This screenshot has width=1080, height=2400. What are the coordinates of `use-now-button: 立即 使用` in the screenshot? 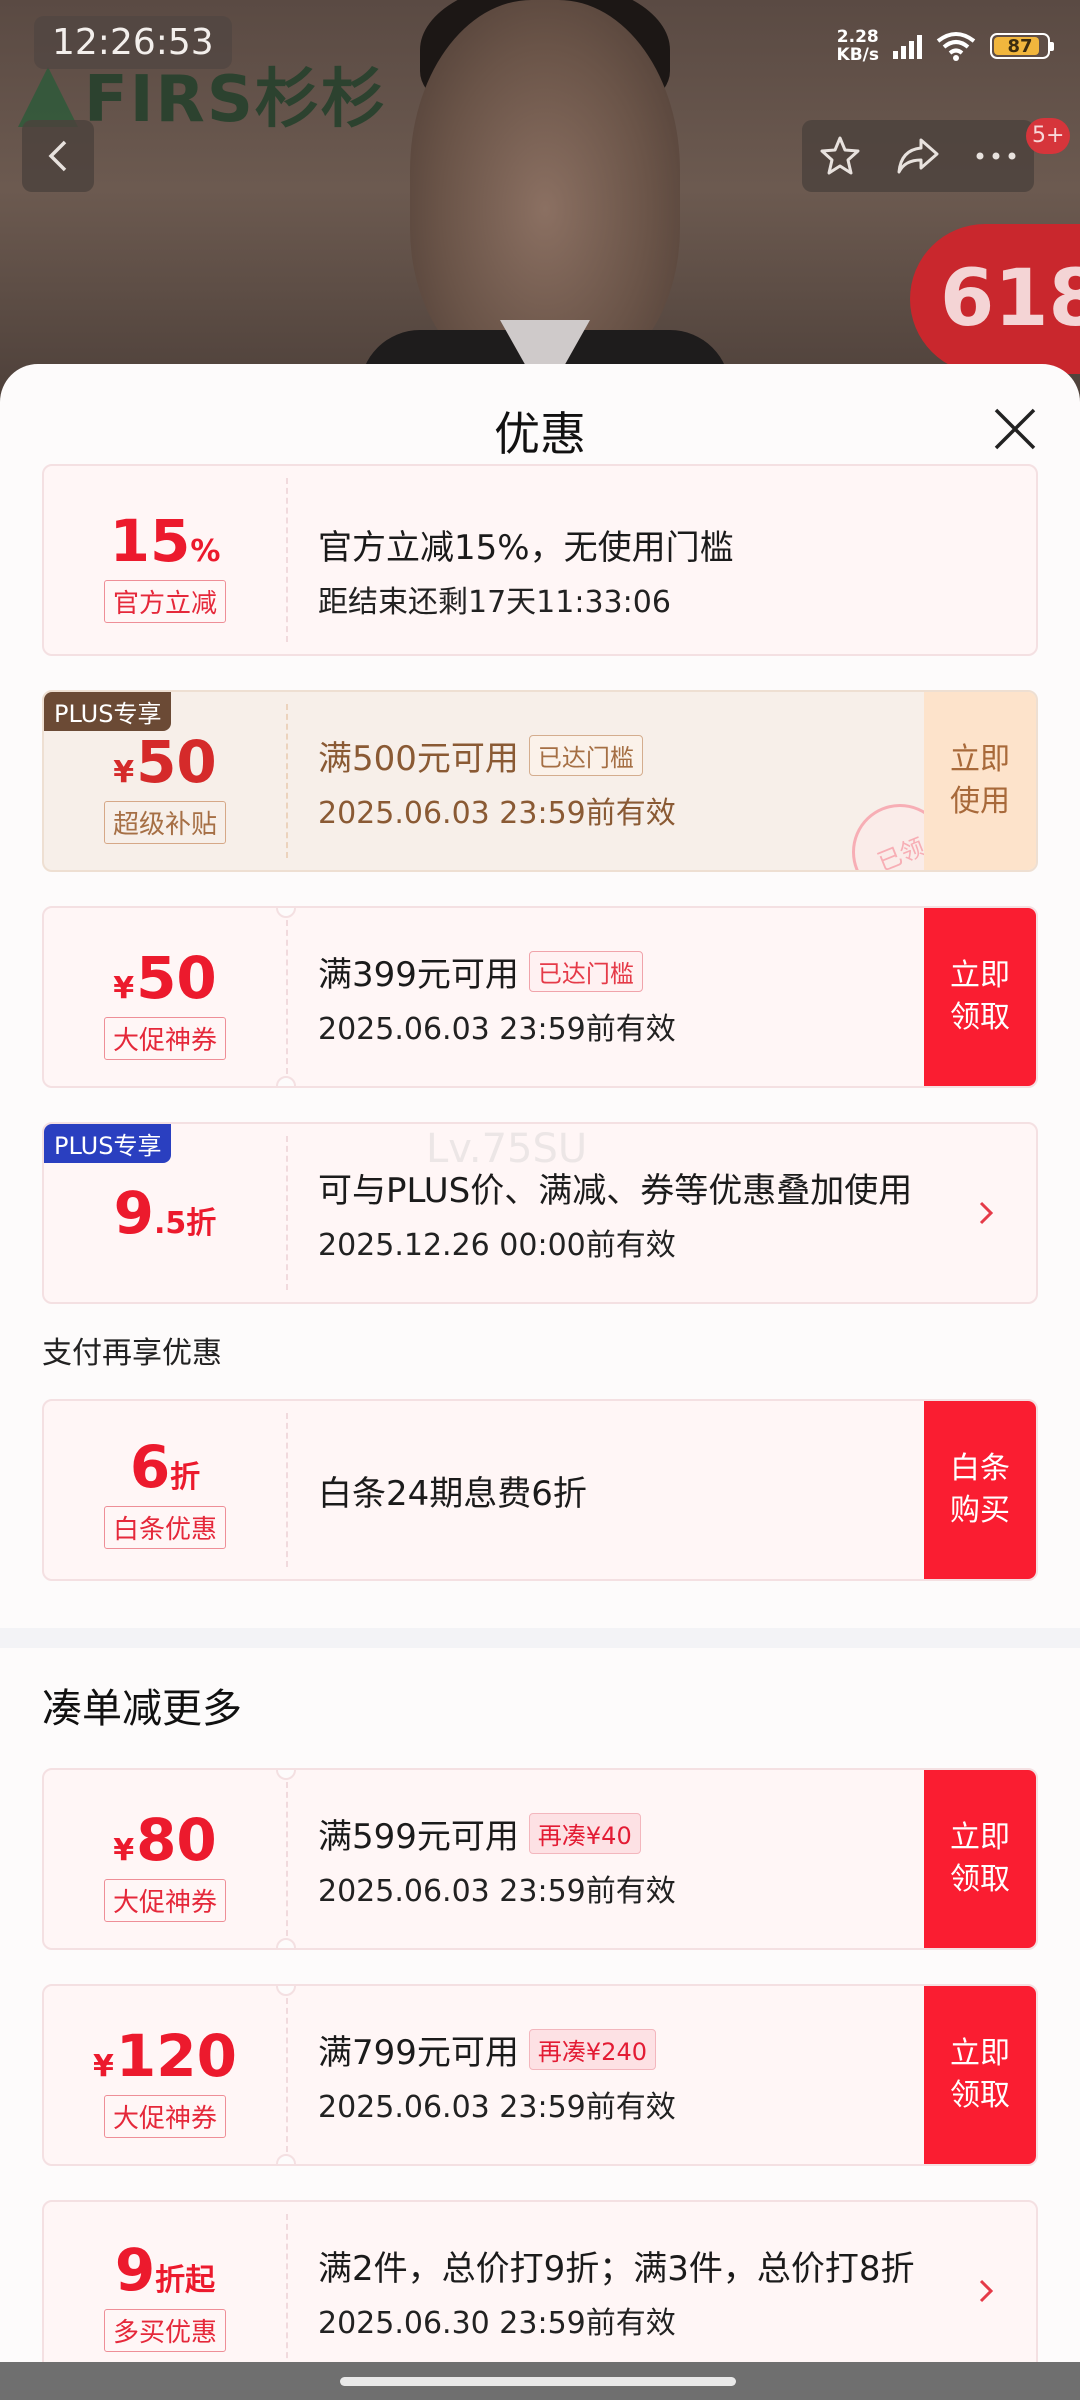 It's located at (980, 781).